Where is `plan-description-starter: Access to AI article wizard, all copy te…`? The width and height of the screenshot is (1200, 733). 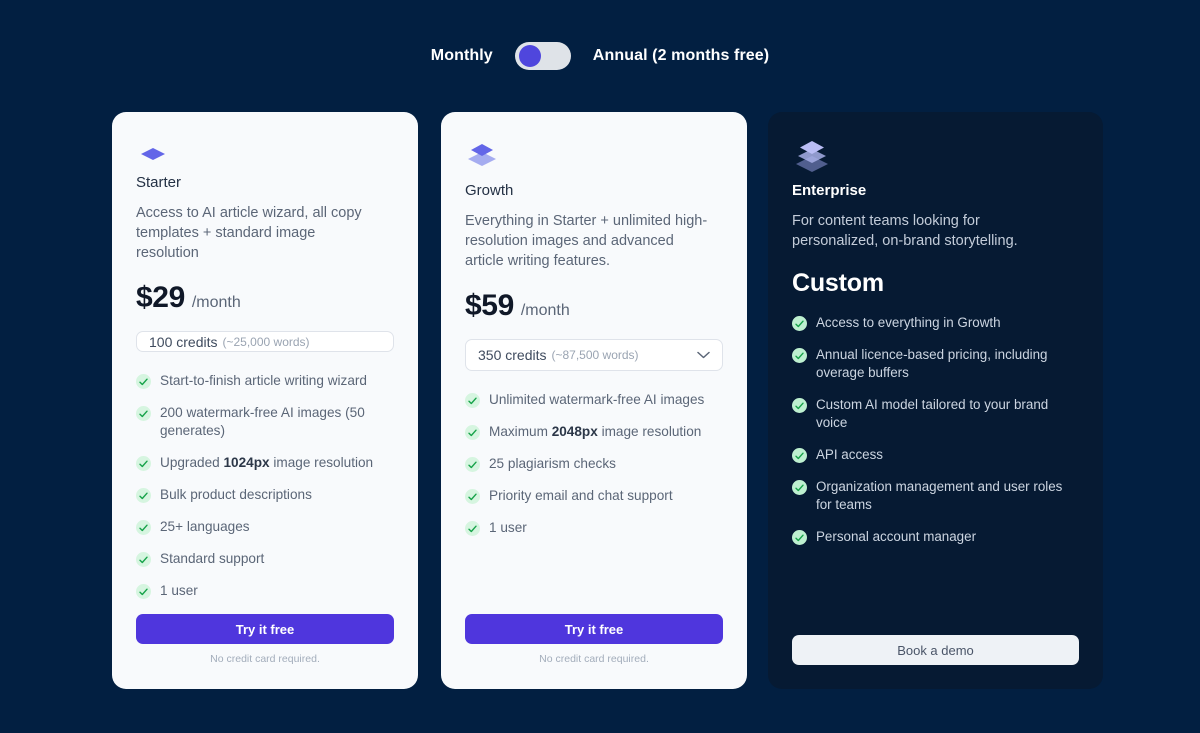
plan-description-starter: Access to AI article wizard, all copy te… is located at coordinates (249, 233).